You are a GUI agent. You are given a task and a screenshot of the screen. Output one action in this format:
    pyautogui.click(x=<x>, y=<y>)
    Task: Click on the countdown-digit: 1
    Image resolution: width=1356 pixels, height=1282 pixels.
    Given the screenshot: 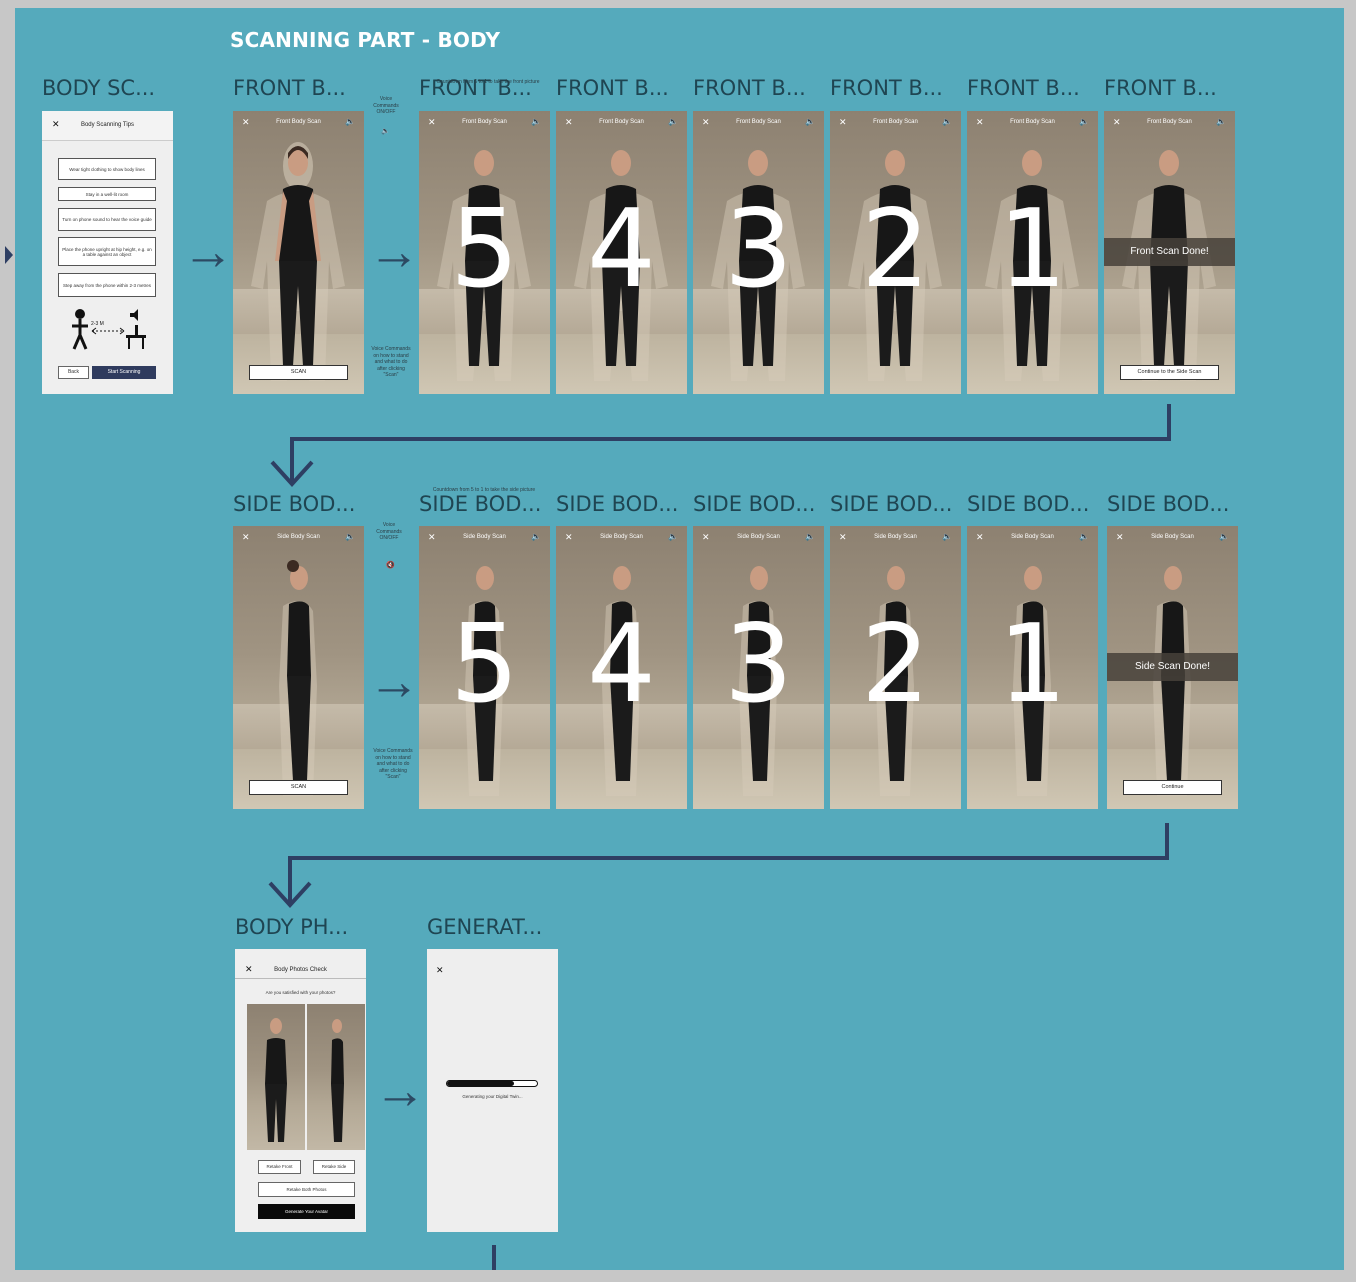 What is the action you would take?
    pyautogui.click(x=1032, y=249)
    